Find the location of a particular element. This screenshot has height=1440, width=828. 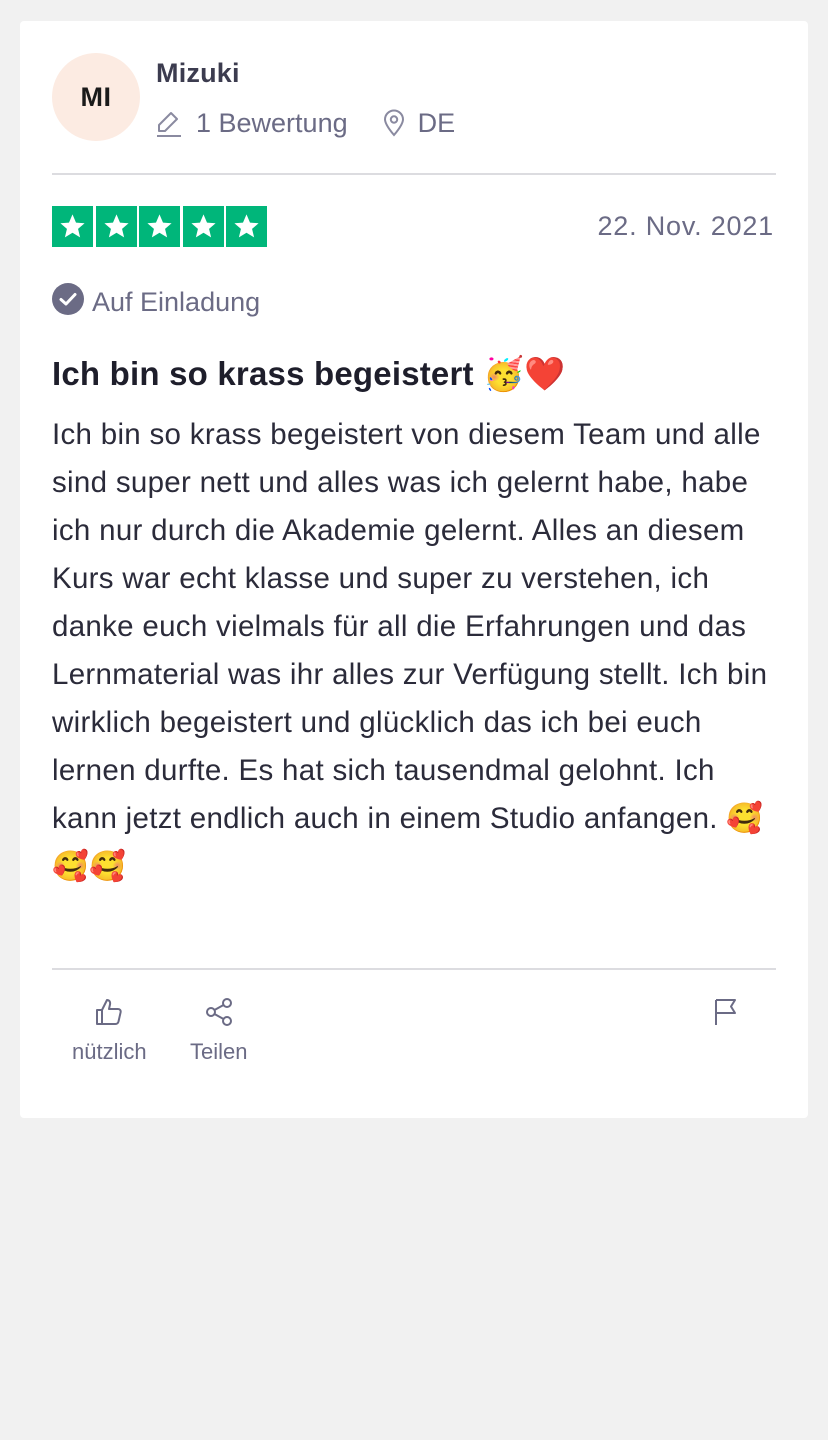

review-date: 22. Nov. 2021 is located at coordinates (685, 226).